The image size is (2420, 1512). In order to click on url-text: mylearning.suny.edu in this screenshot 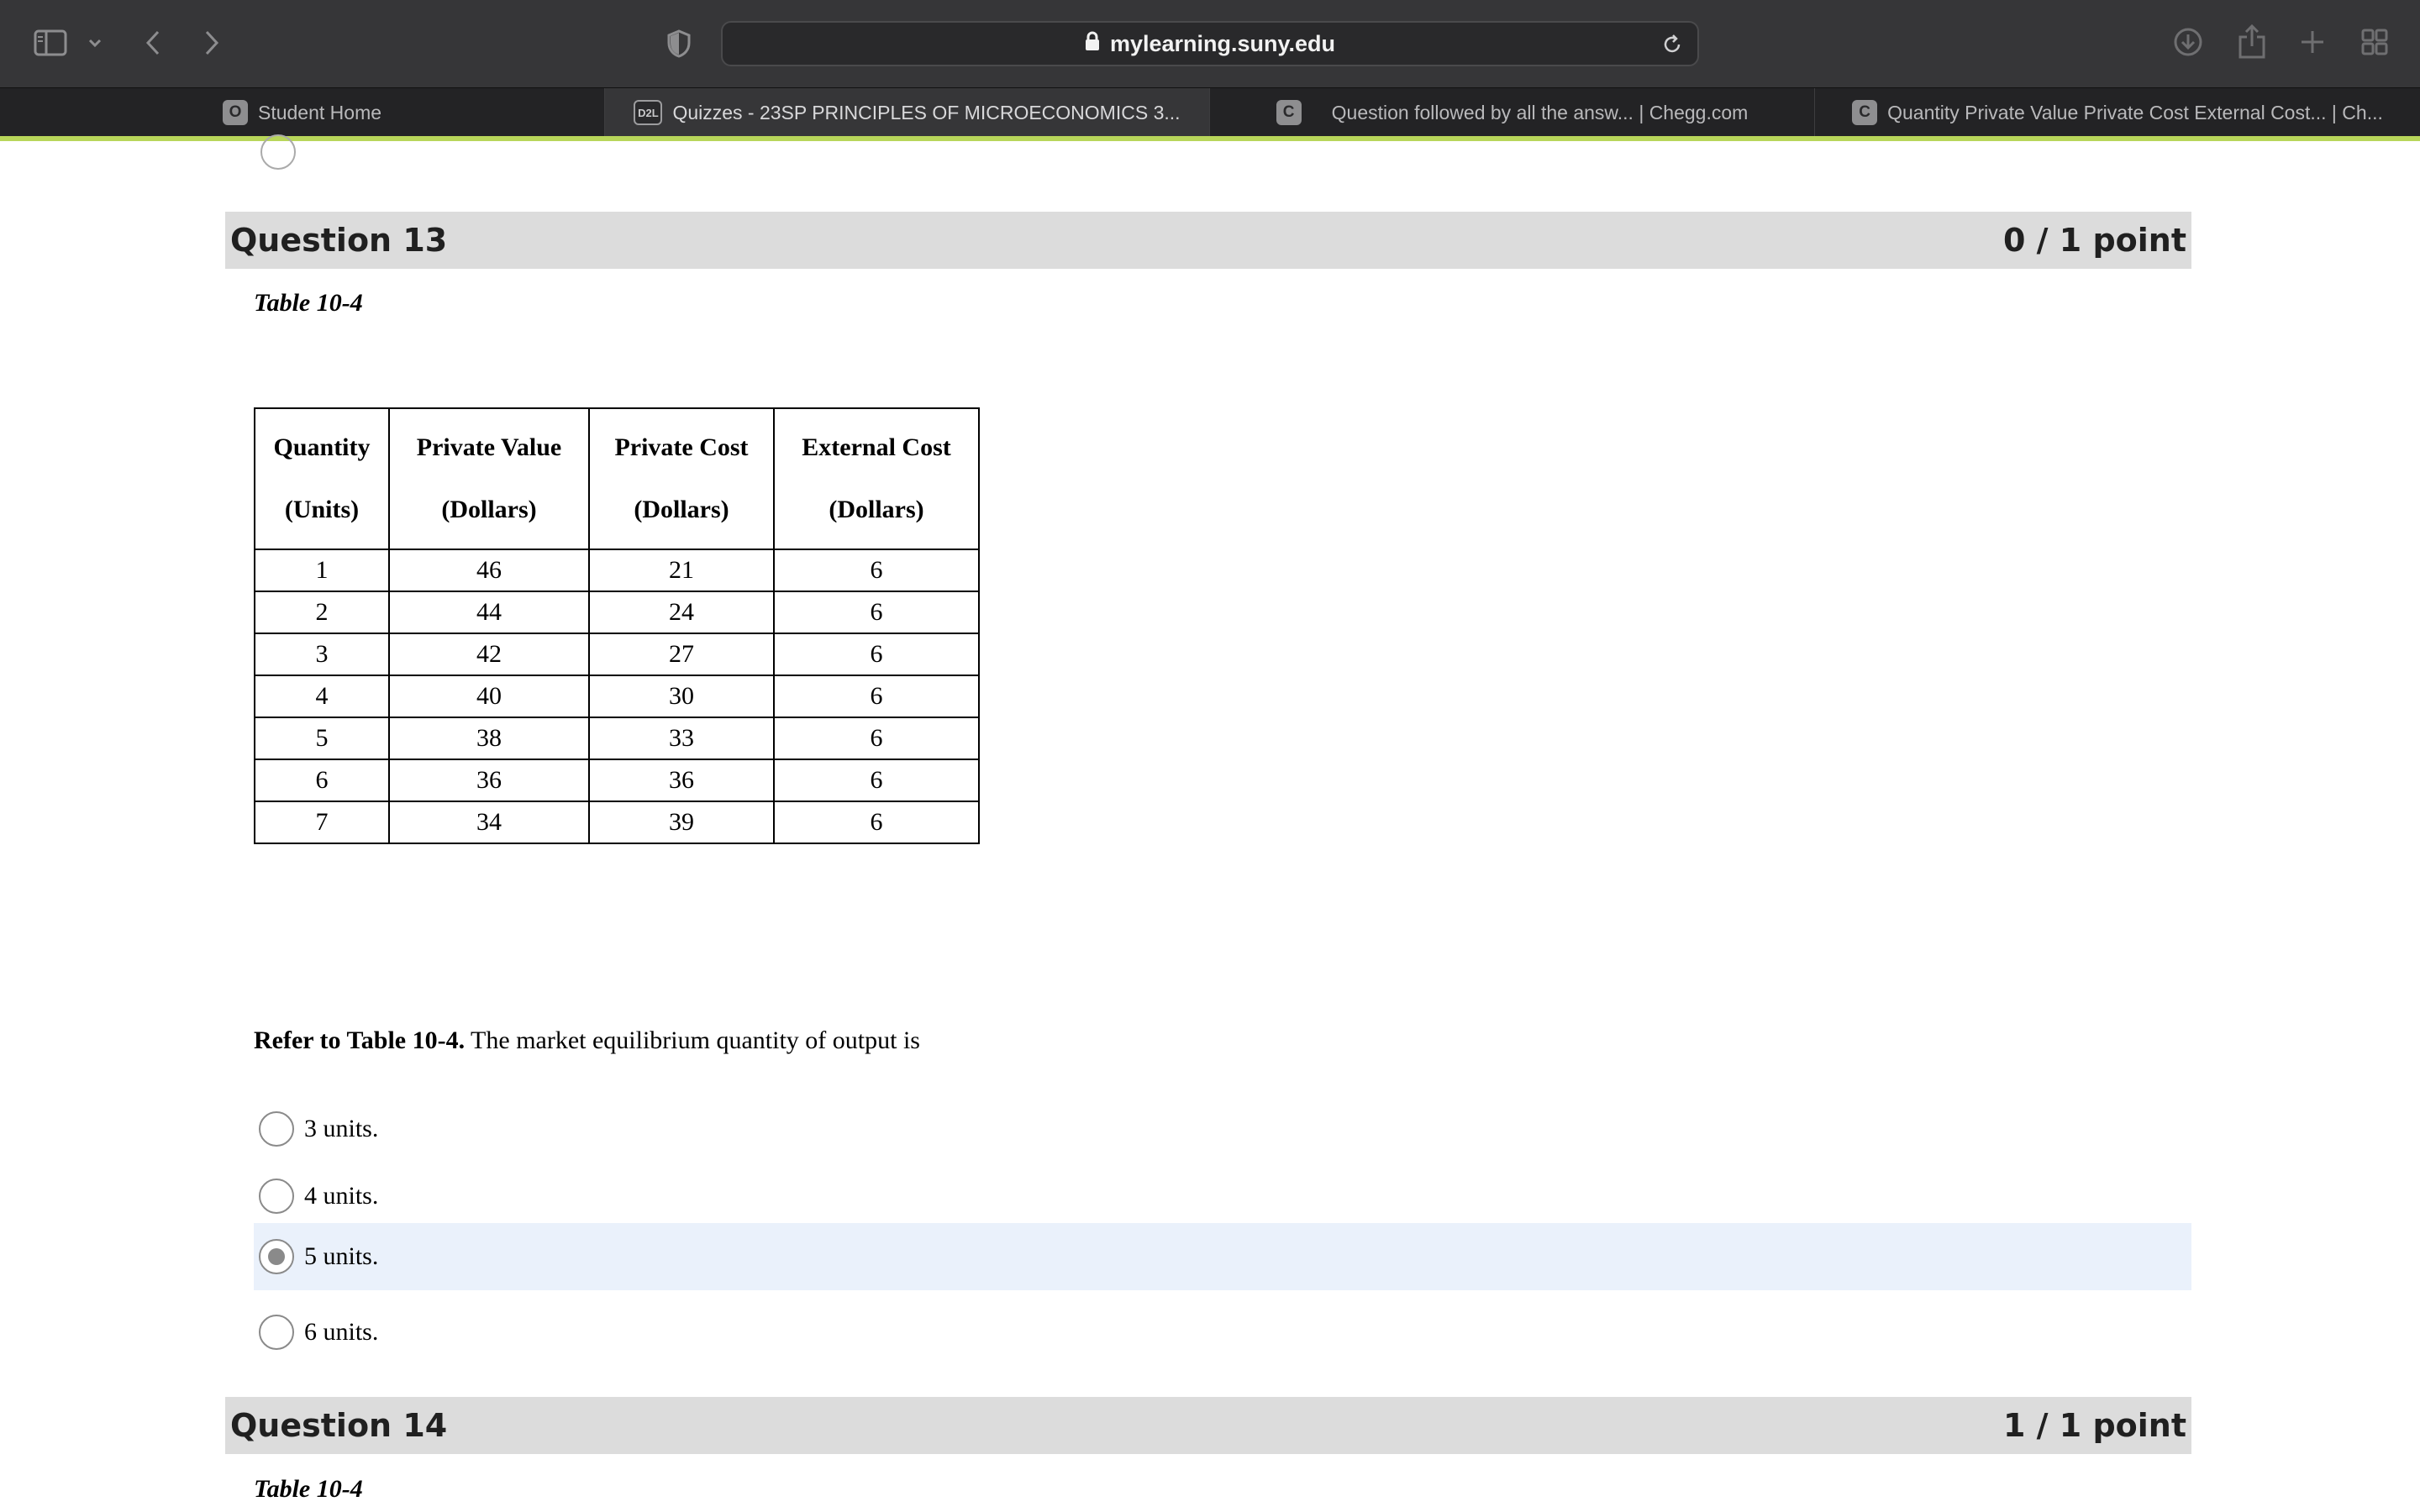, I will do `click(1223, 43)`.